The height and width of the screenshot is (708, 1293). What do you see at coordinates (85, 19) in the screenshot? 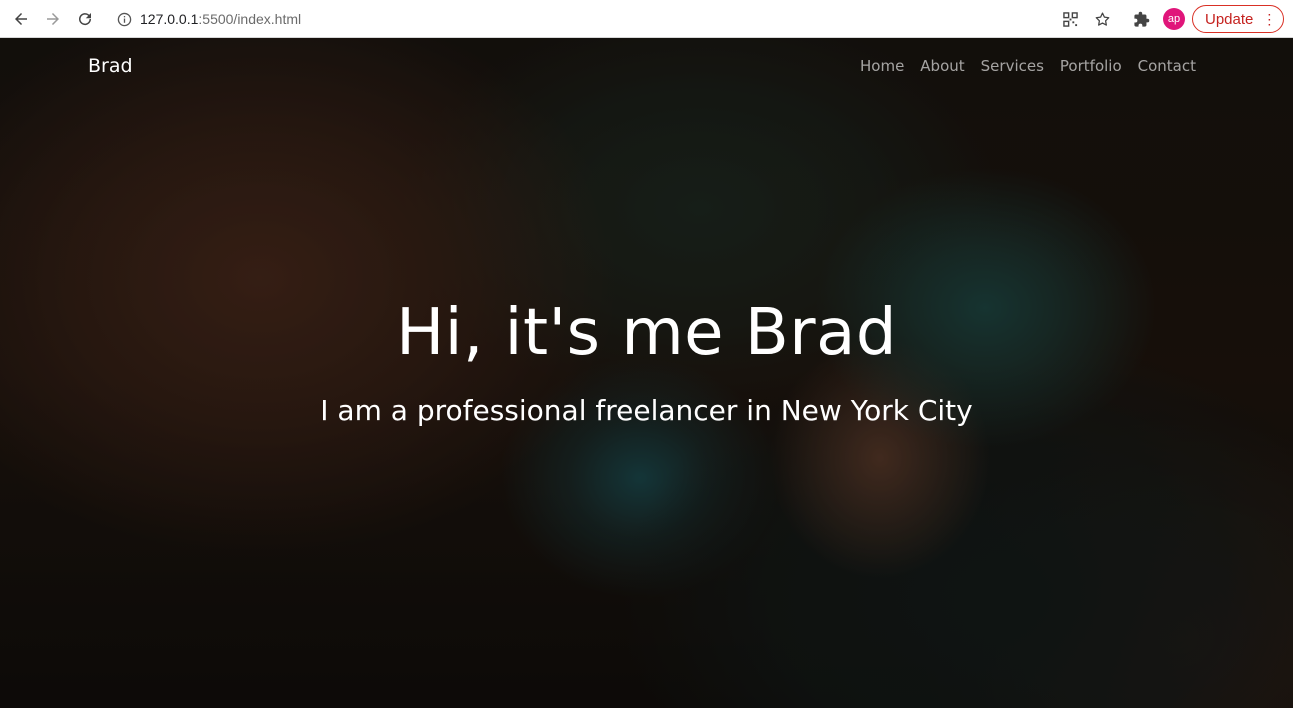
I see `reload-icon` at bounding box center [85, 19].